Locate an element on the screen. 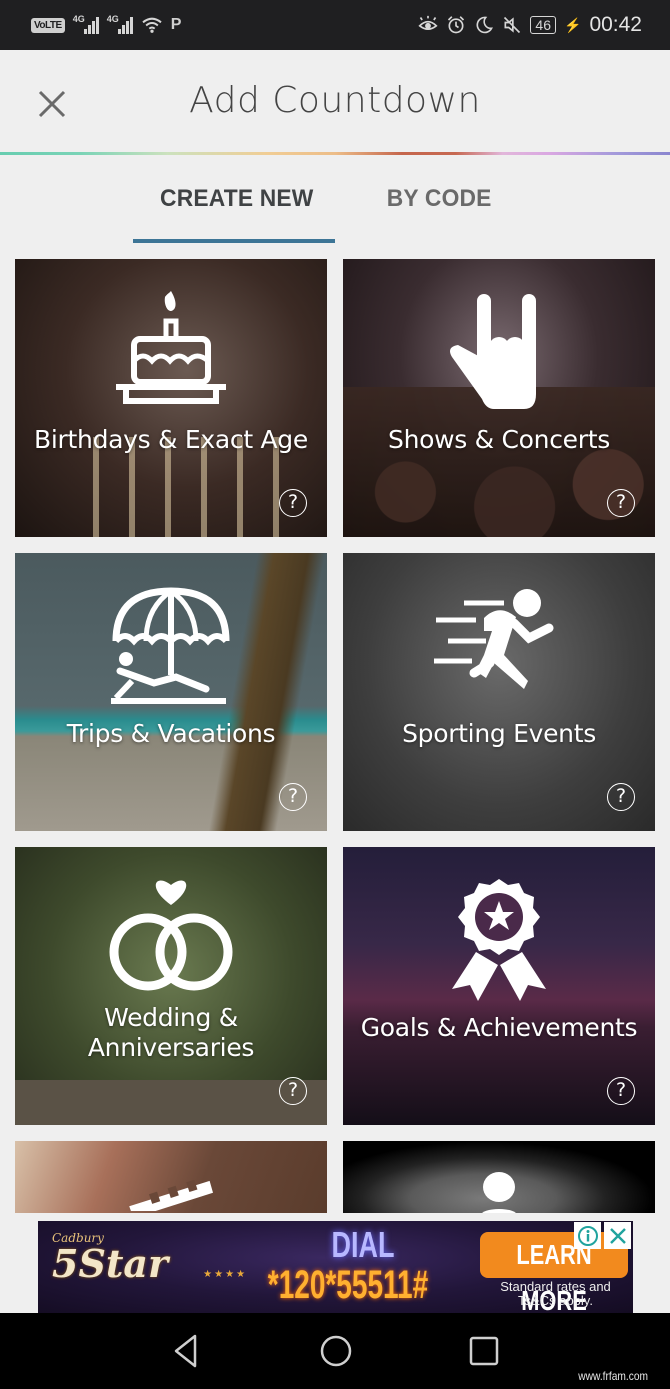 The height and width of the screenshot is (1389, 670). category-card-birthdays: Birthdays & Exact Age ? is located at coordinates (171, 398).